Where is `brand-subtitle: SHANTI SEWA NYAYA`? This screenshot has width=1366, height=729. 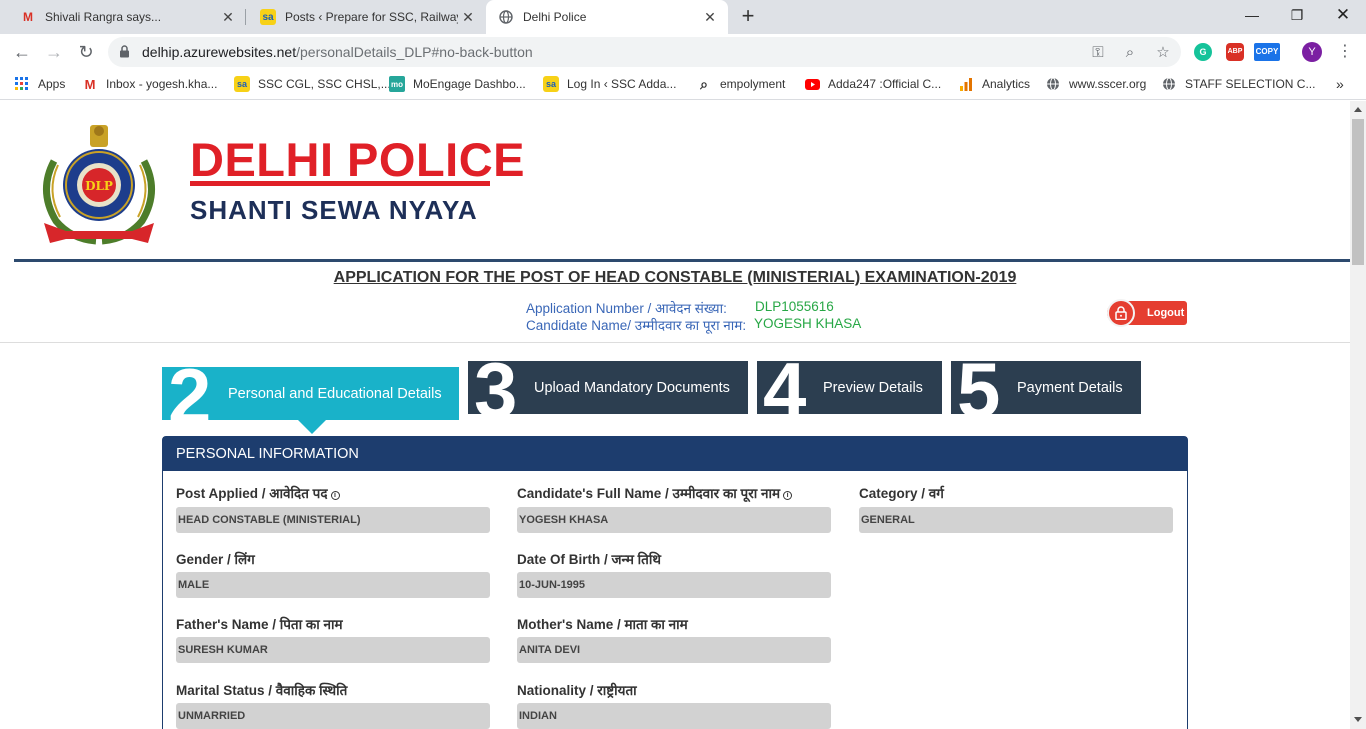
brand-subtitle: SHANTI SEWA NYAYA is located at coordinates (334, 210).